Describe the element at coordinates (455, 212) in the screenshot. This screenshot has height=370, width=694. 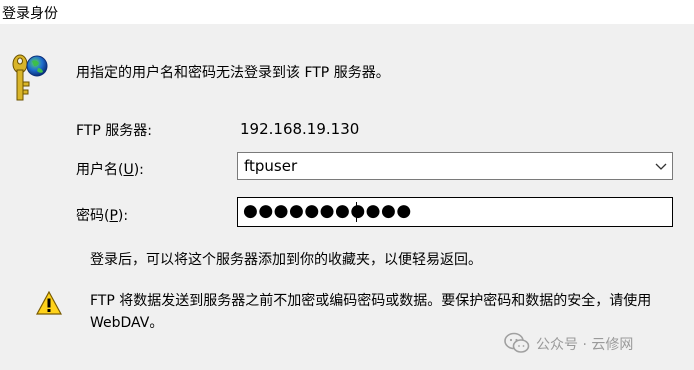
I see `password-field: ●●●●●●●●●●●` at that location.